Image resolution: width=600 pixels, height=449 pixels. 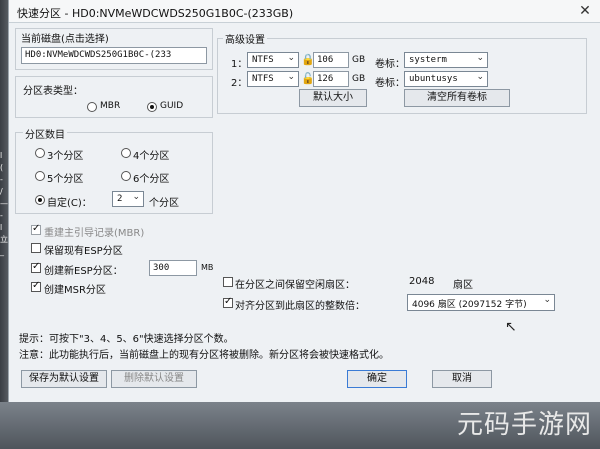 I want to click on reserve-sectors-checkbox, so click(x=228, y=282).